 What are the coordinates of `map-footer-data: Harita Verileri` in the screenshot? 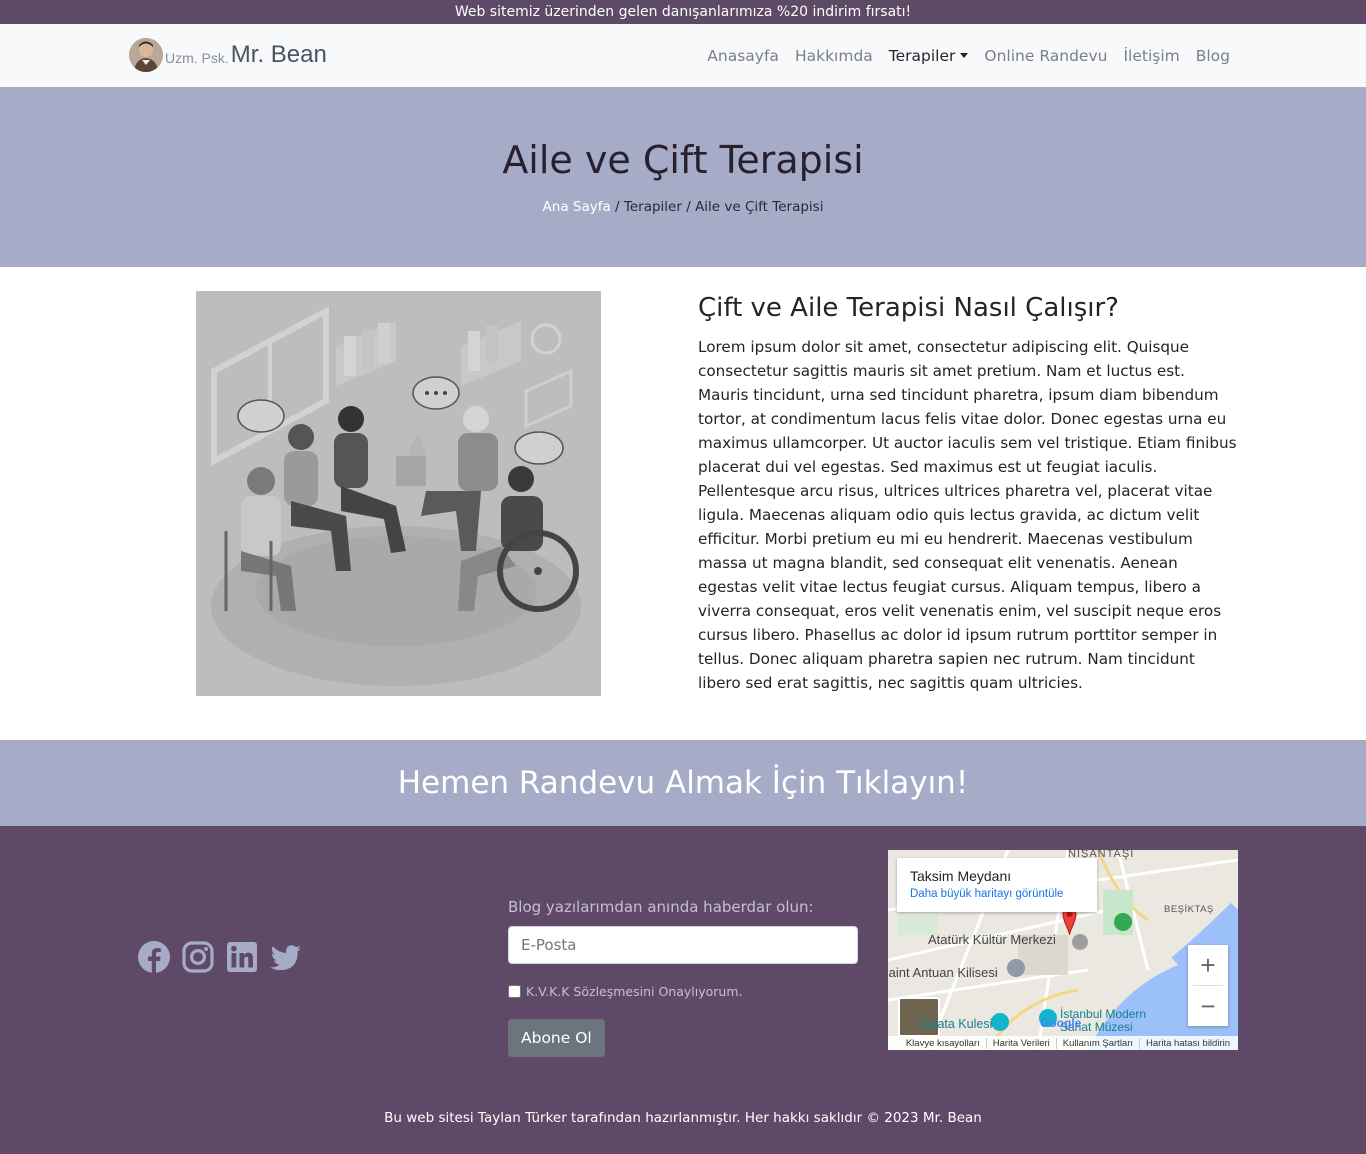 It's located at (1020, 1043).